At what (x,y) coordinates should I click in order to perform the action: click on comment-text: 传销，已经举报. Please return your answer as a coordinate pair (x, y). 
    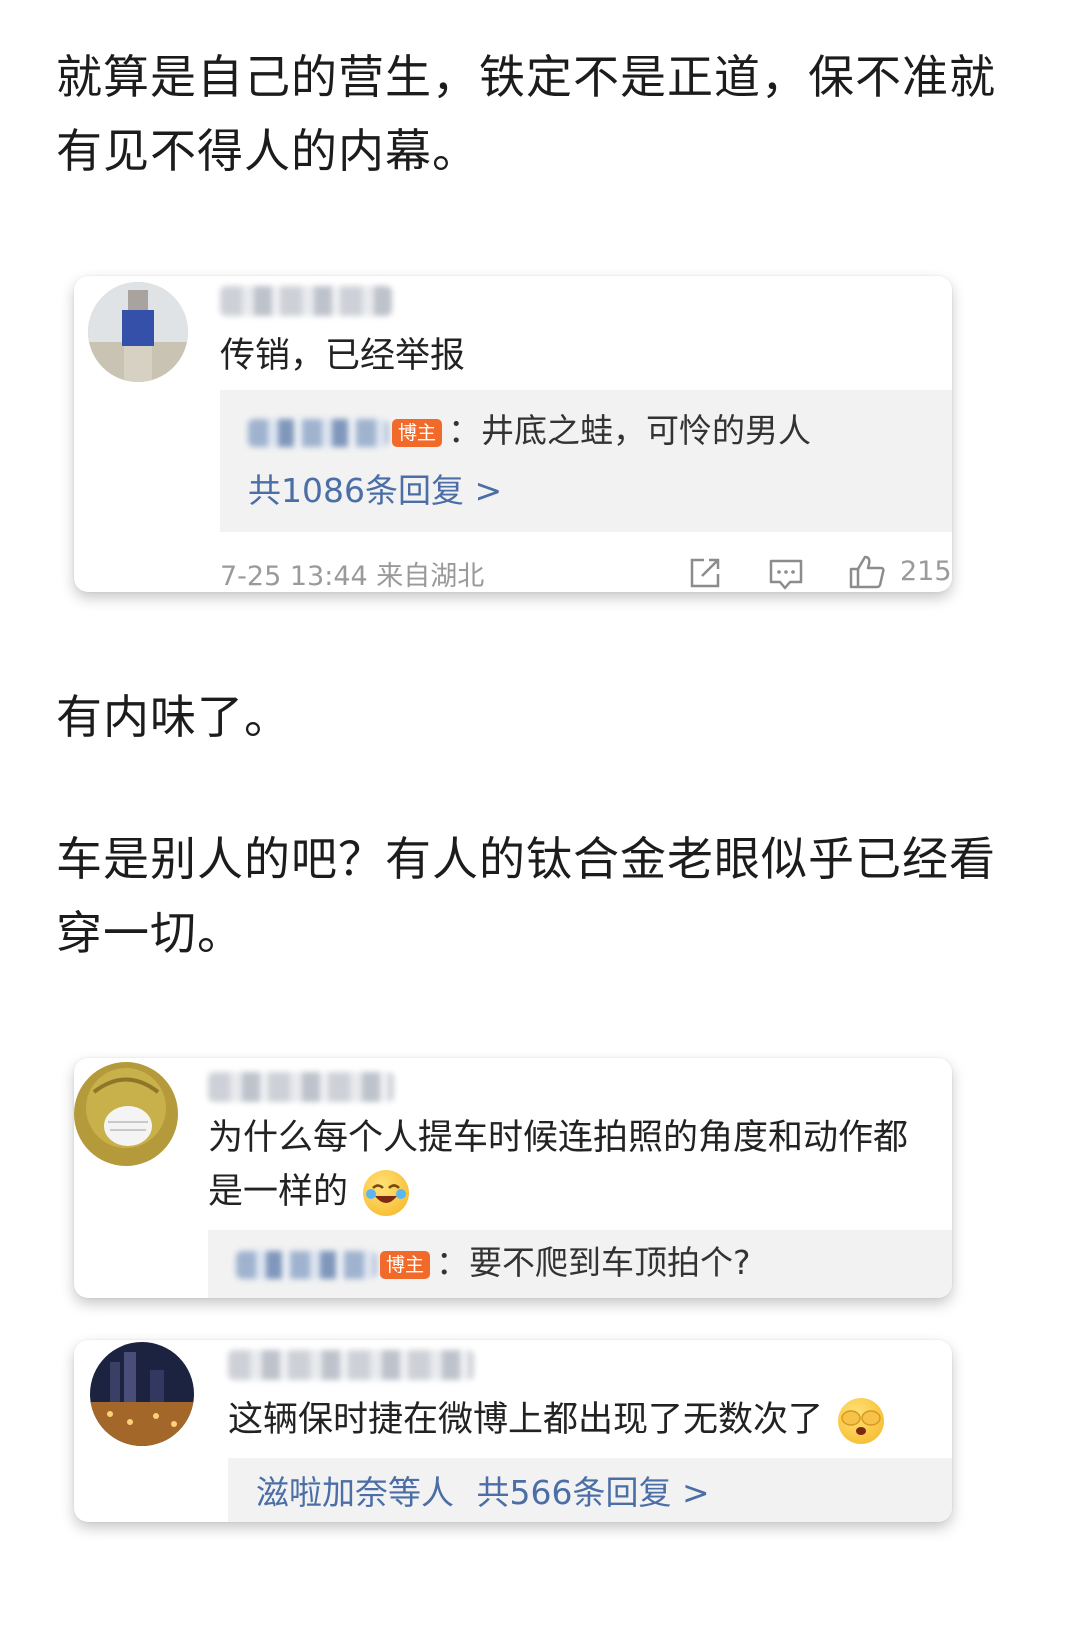
    Looking at the image, I should click on (343, 356).